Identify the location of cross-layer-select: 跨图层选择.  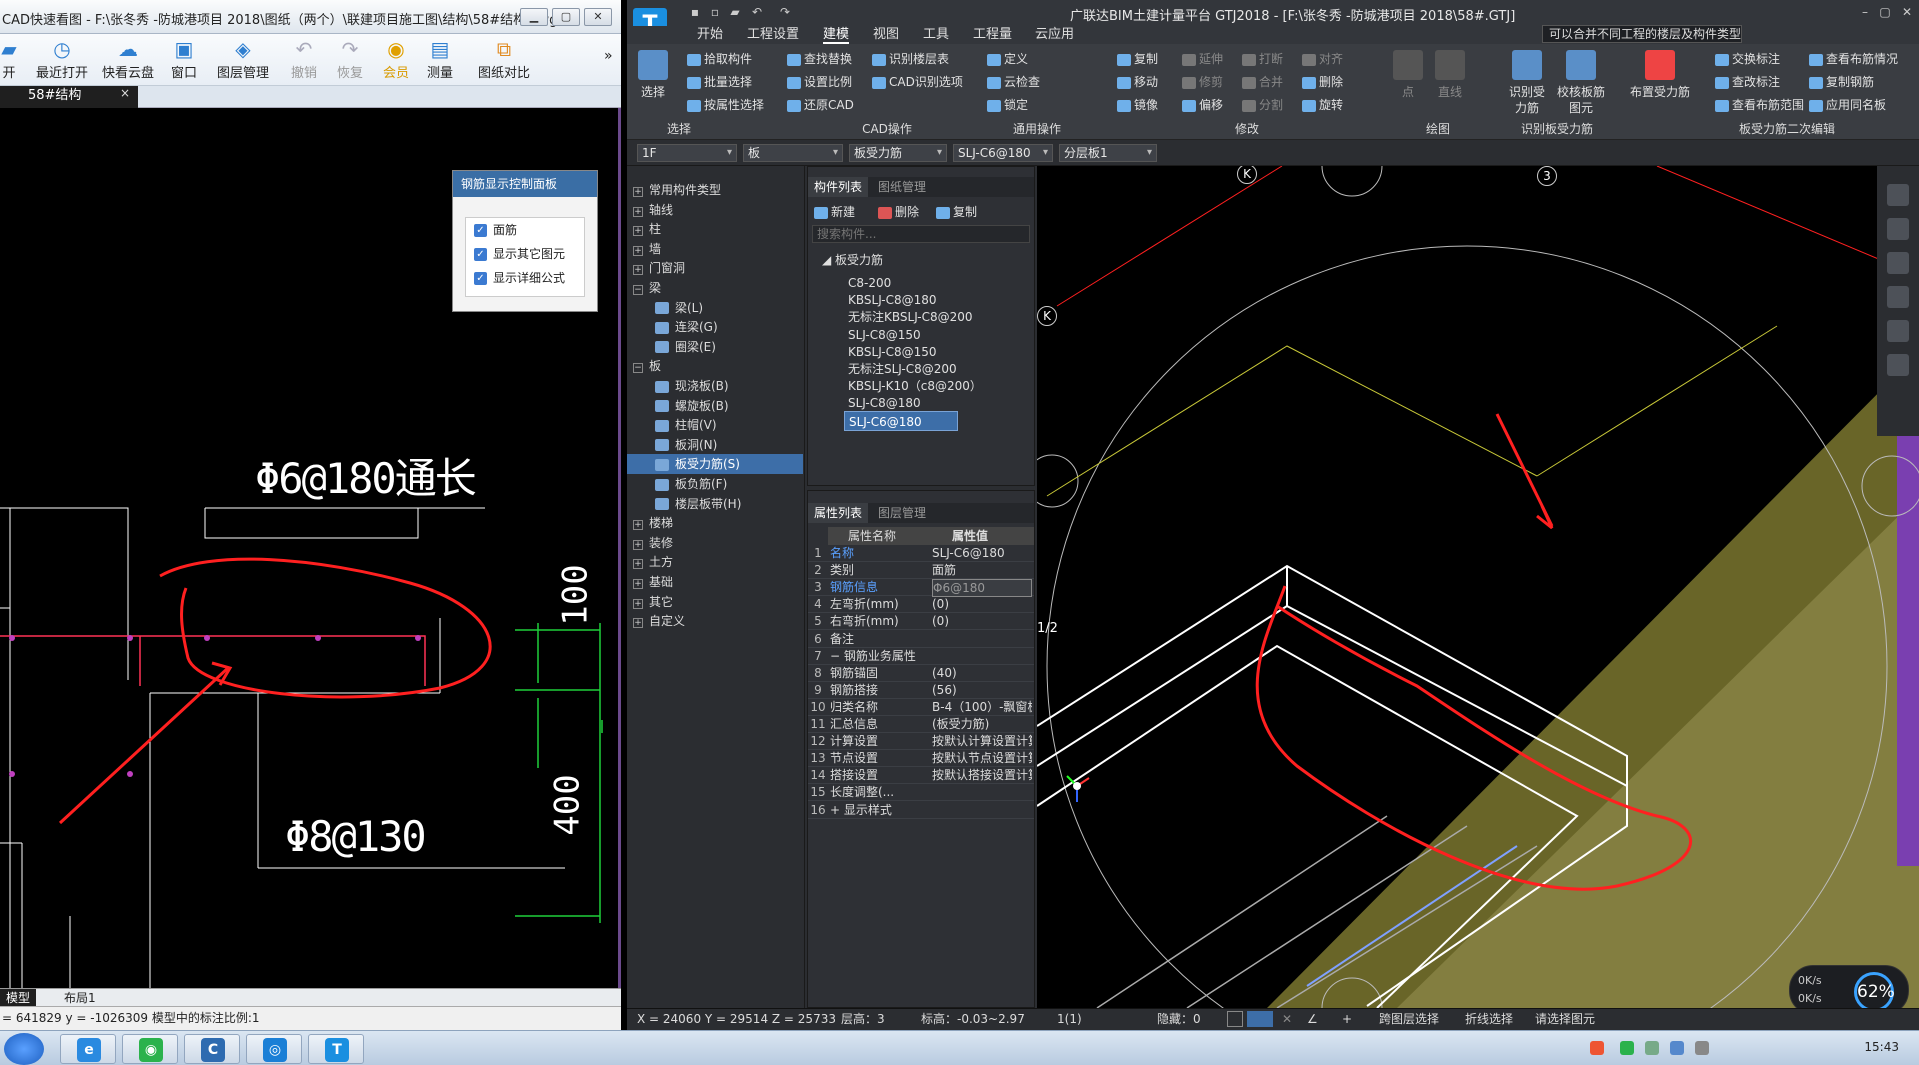
(1409, 1019).